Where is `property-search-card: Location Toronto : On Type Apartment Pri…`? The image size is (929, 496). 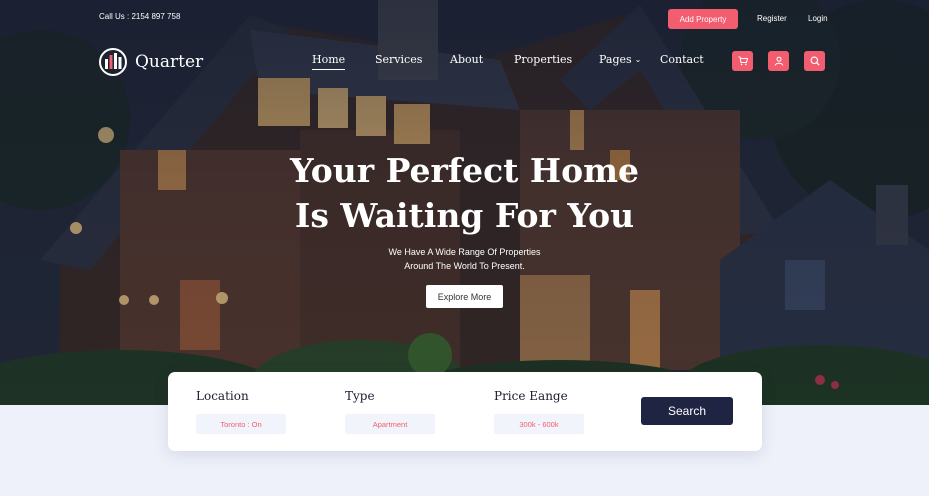
property-search-card: Location Toronto : On Type Apartment Pri… is located at coordinates (465, 411).